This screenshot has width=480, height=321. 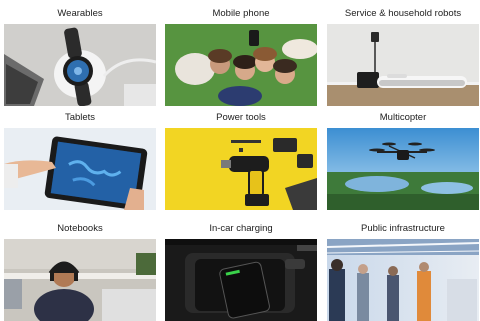 What do you see at coordinates (403, 280) in the screenshot?
I see `public-infrastructure-photo` at bounding box center [403, 280].